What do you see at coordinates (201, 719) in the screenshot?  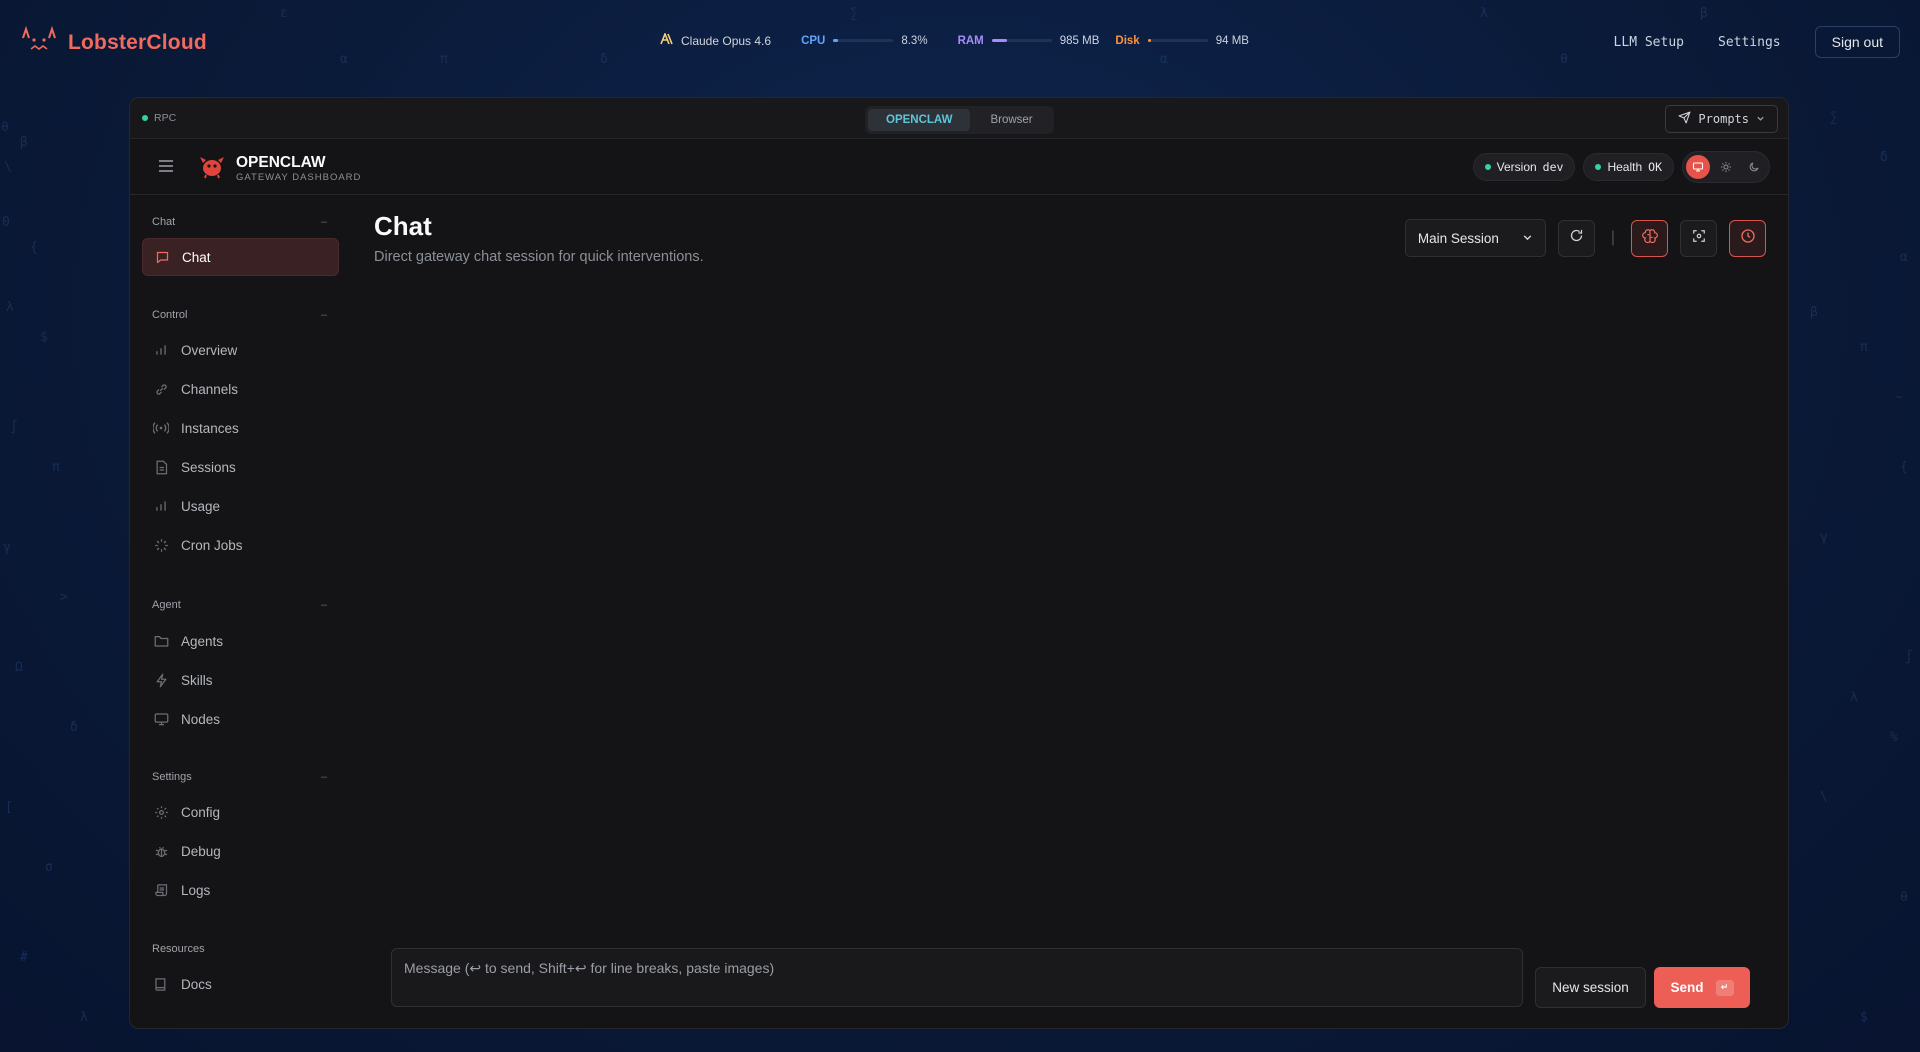 I see `sidebar-item-label: Nodes` at bounding box center [201, 719].